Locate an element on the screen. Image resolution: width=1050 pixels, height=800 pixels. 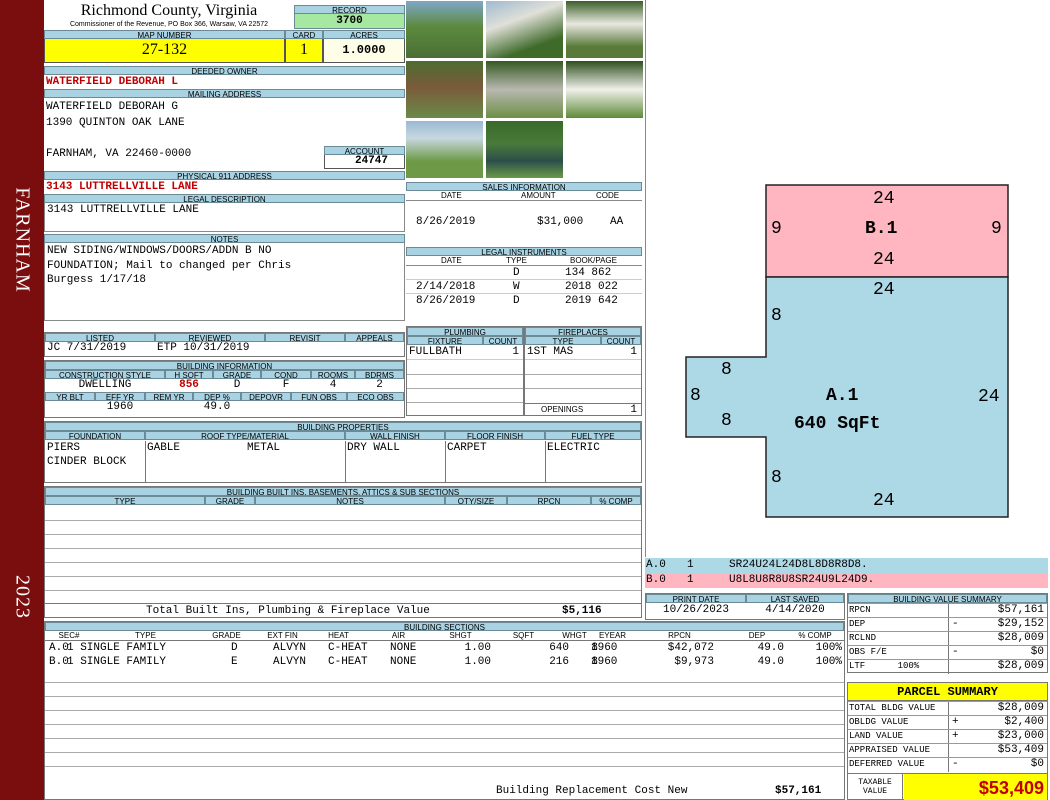
b-dim-top: 24 is located at coordinates (884, 199).